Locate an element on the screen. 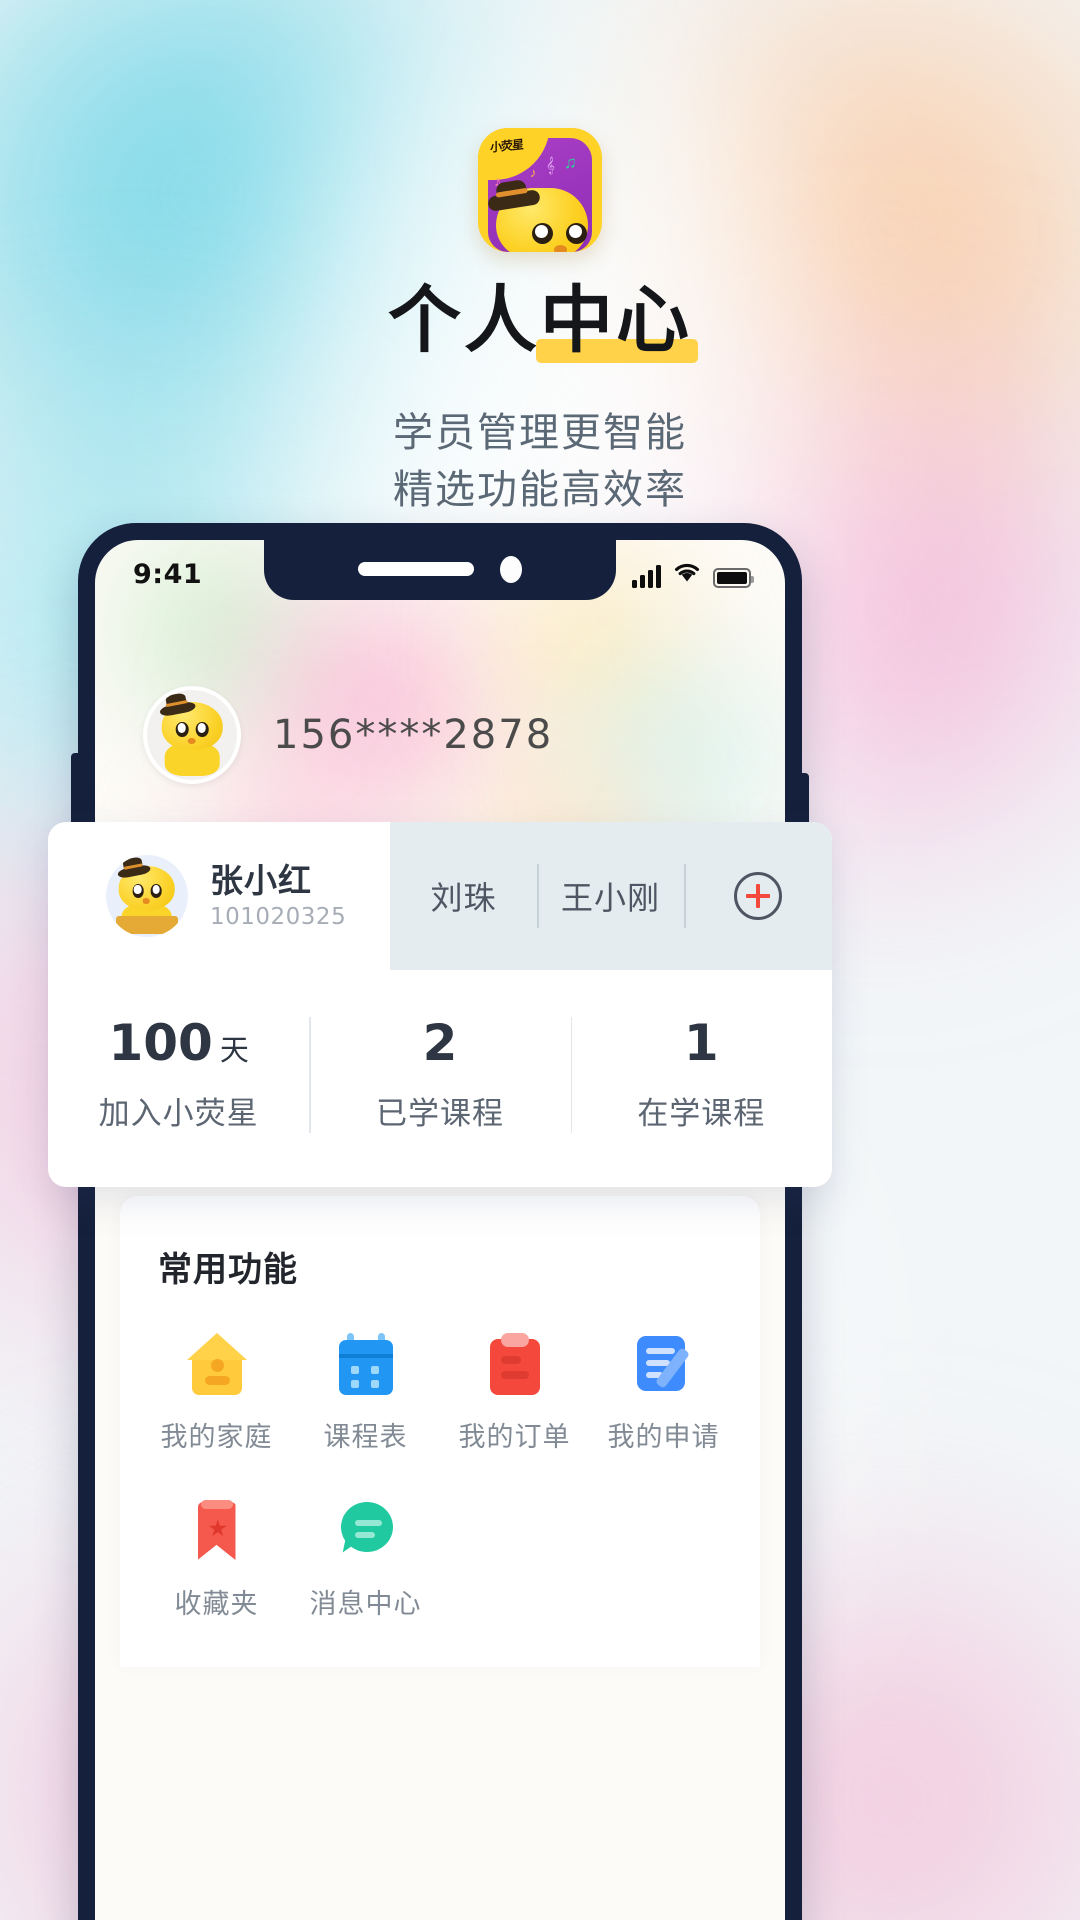 Image resolution: width=1080 pixels, height=1920 pixels. student-stats-row: 100 天 加入小荧星 2 已学课程 1 在学课程 is located at coordinates (440, 1078).